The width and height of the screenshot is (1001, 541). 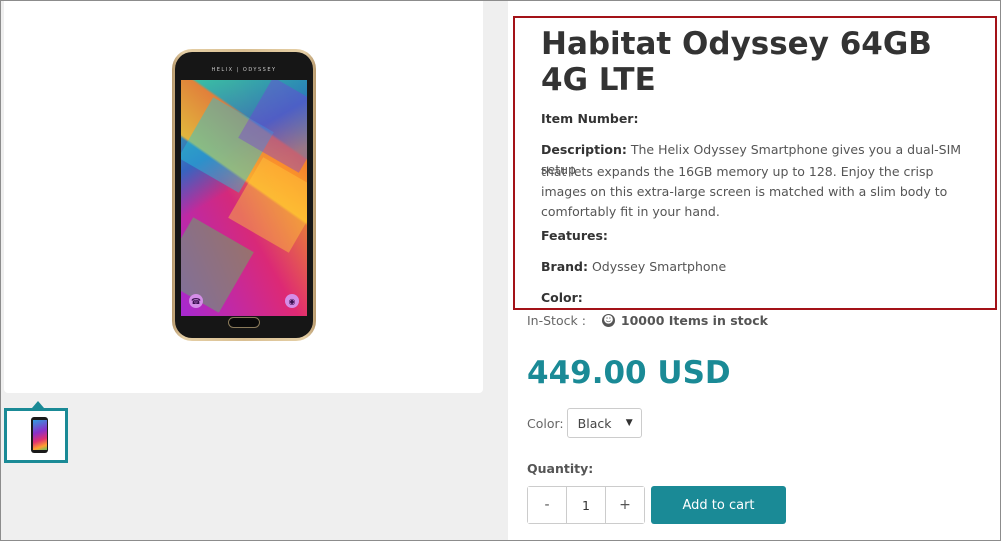 I want to click on phone-screen: ☎ ◉, so click(x=244, y=198).